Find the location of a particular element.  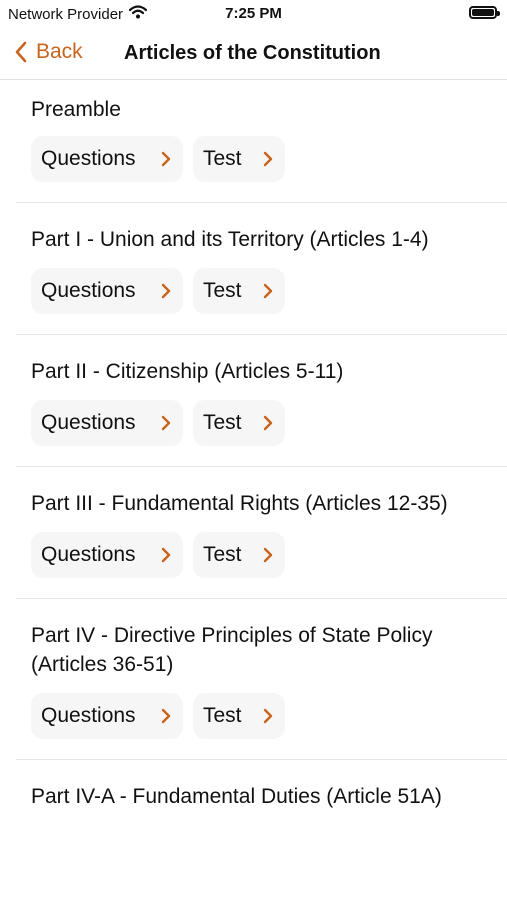

list-item: Preamble Questions Test is located at coordinates (261, 141).